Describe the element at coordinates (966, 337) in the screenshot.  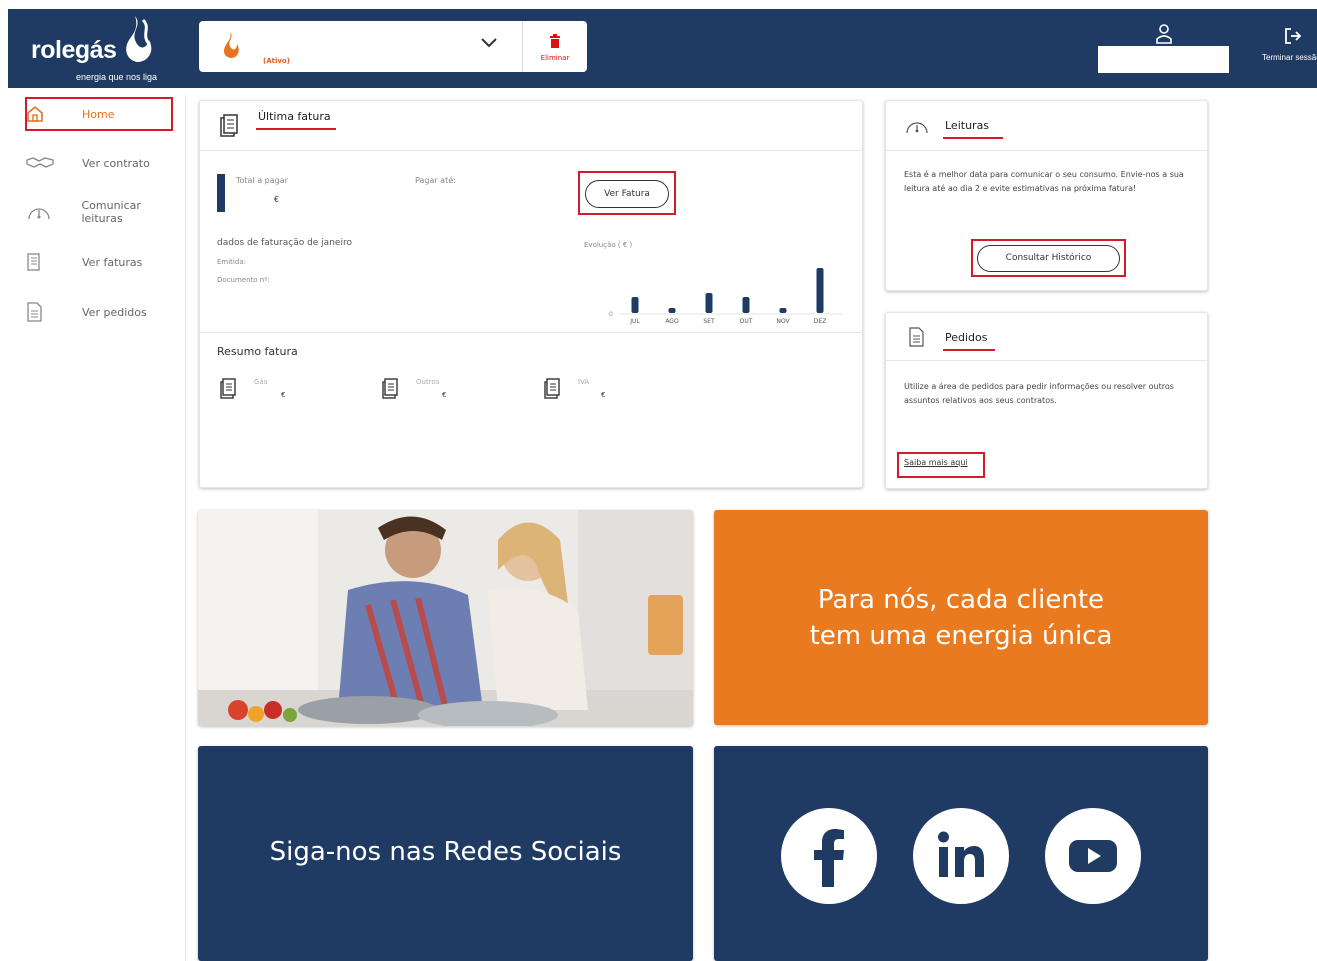
I see `requests-title: Pedidos` at that location.